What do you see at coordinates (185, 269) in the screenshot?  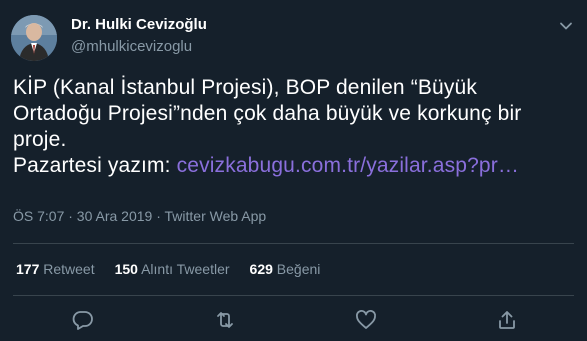 I see `quotes-label: Alıntı Tweetler` at bounding box center [185, 269].